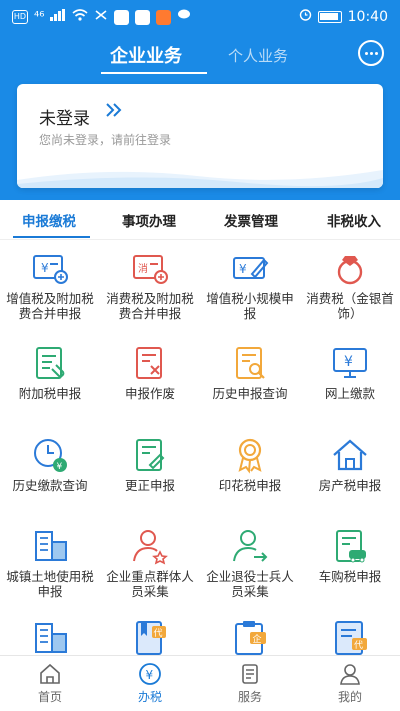 Image resolution: width=400 pixels, height=711 pixels. What do you see at coordinates (50, 393) in the screenshot?
I see `grid-item-label: 附加税申报` at bounding box center [50, 393].